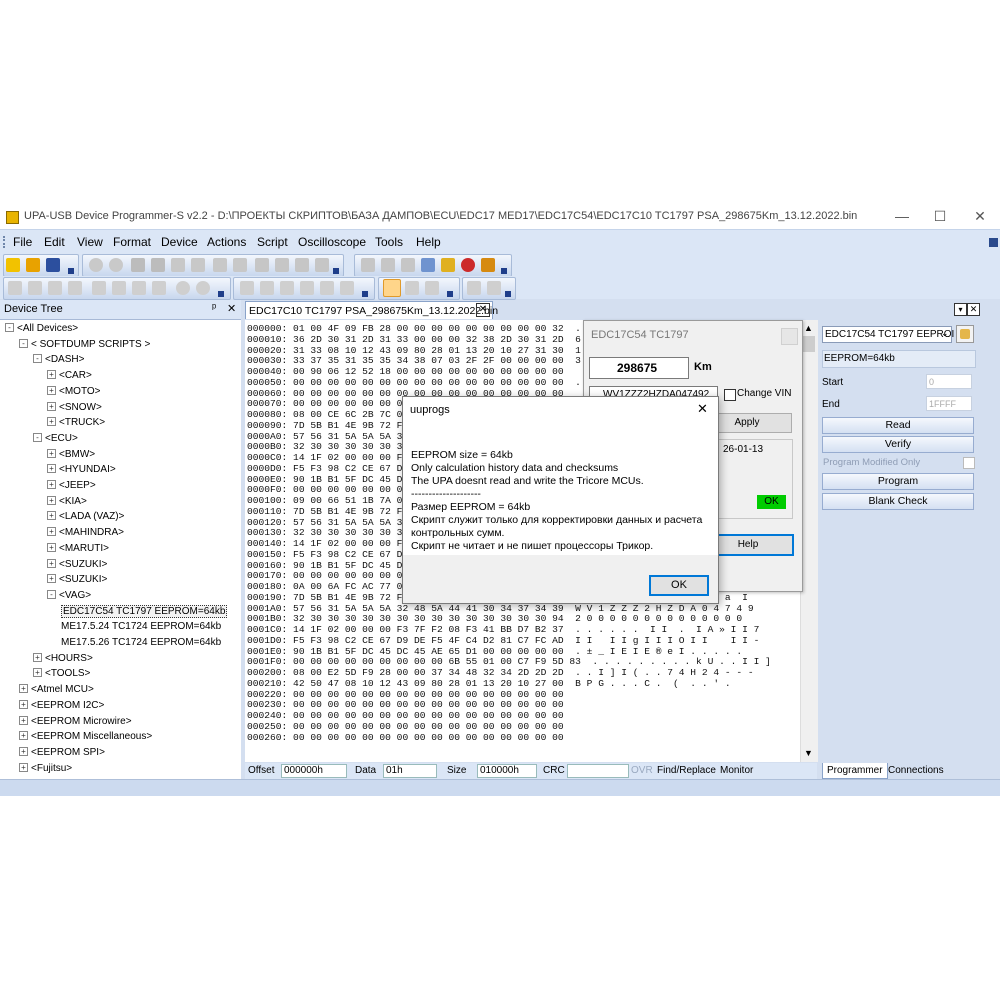  Describe the element at coordinates (220, 265) in the screenshot. I see `find-icon` at that location.